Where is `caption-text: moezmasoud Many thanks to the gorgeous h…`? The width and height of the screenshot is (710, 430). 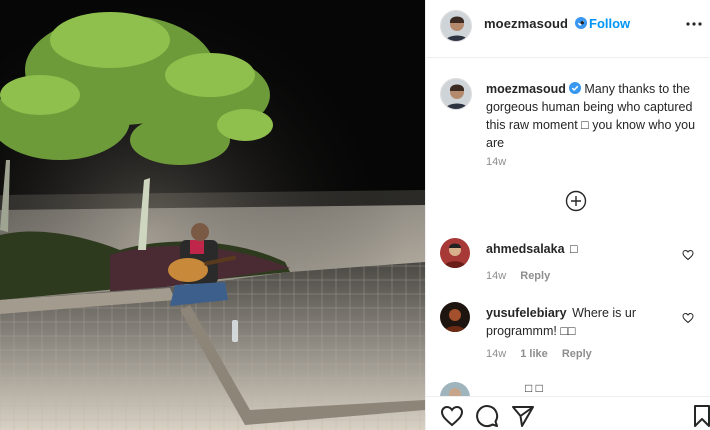 caption-text: moezmasoud Many thanks to the gorgeous h… is located at coordinates (597, 116).